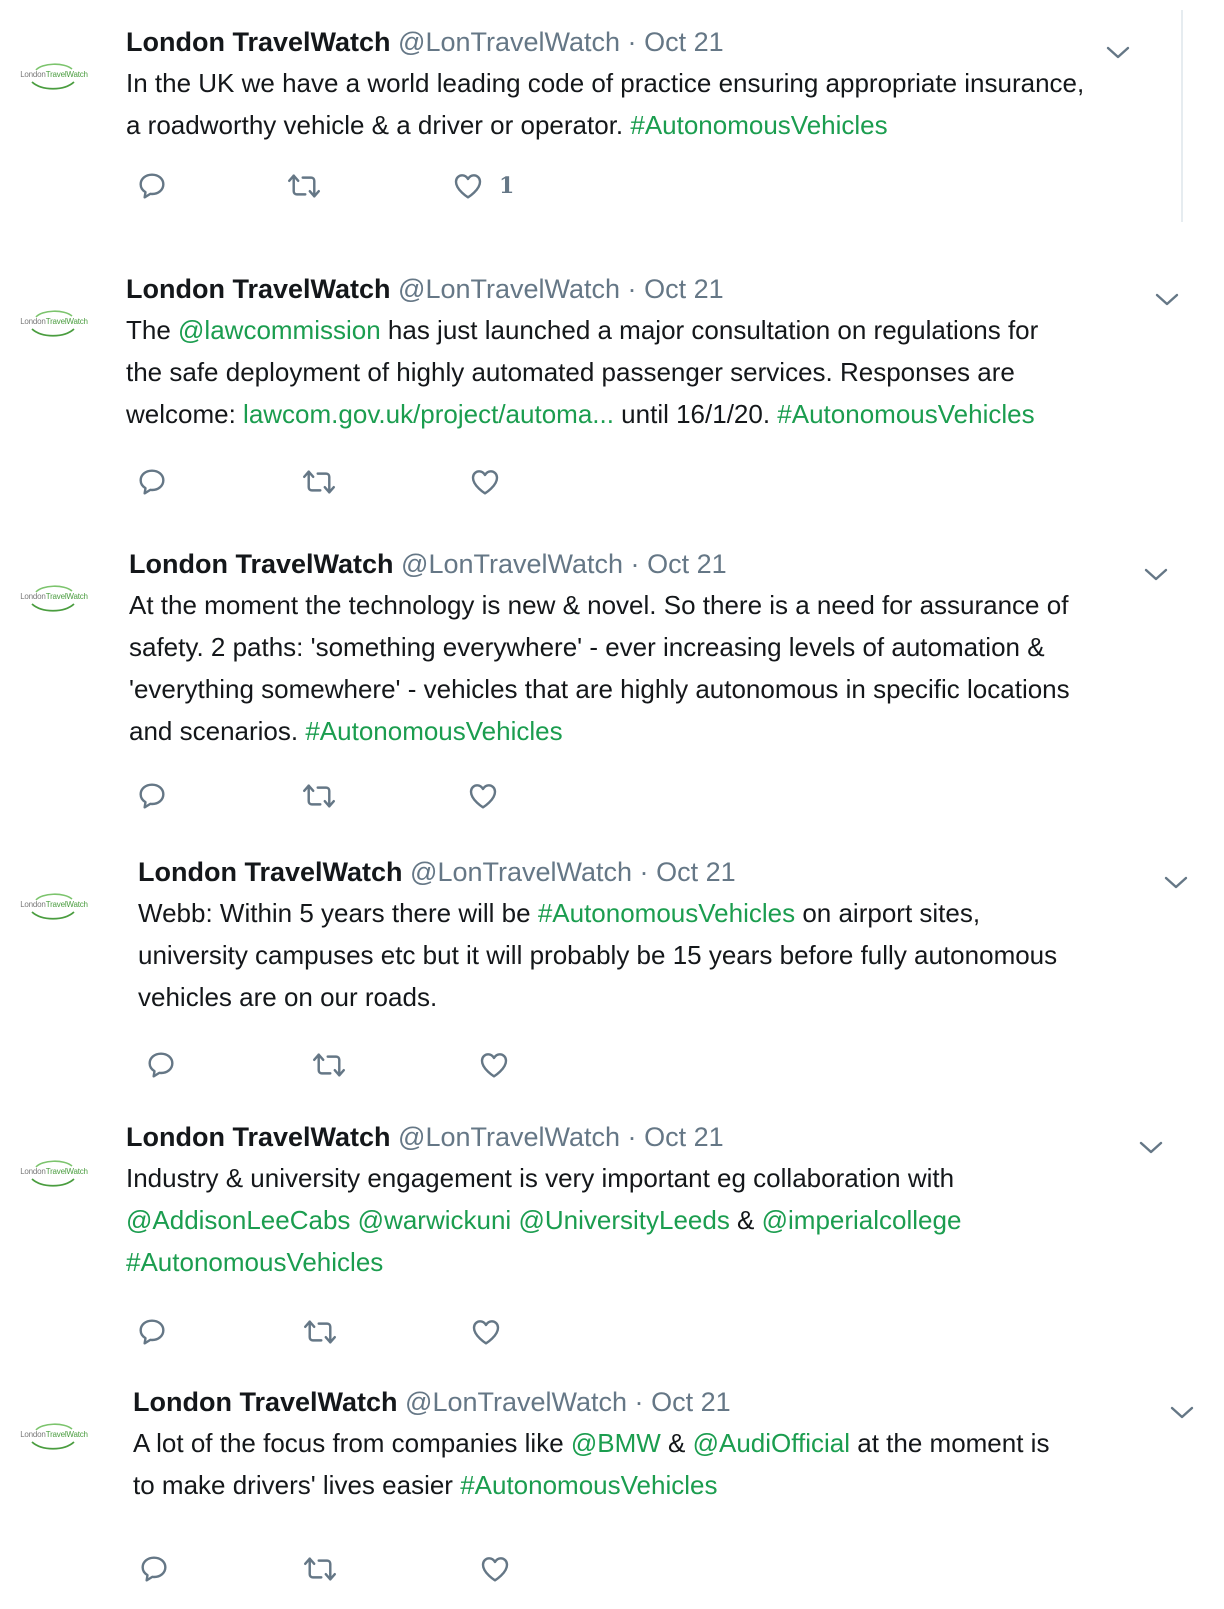 The image size is (1224, 1609). What do you see at coordinates (238, 1220) in the screenshot?
I see `mention-link: @AddisonLeeCabs` at bounding box center [238, 1220].